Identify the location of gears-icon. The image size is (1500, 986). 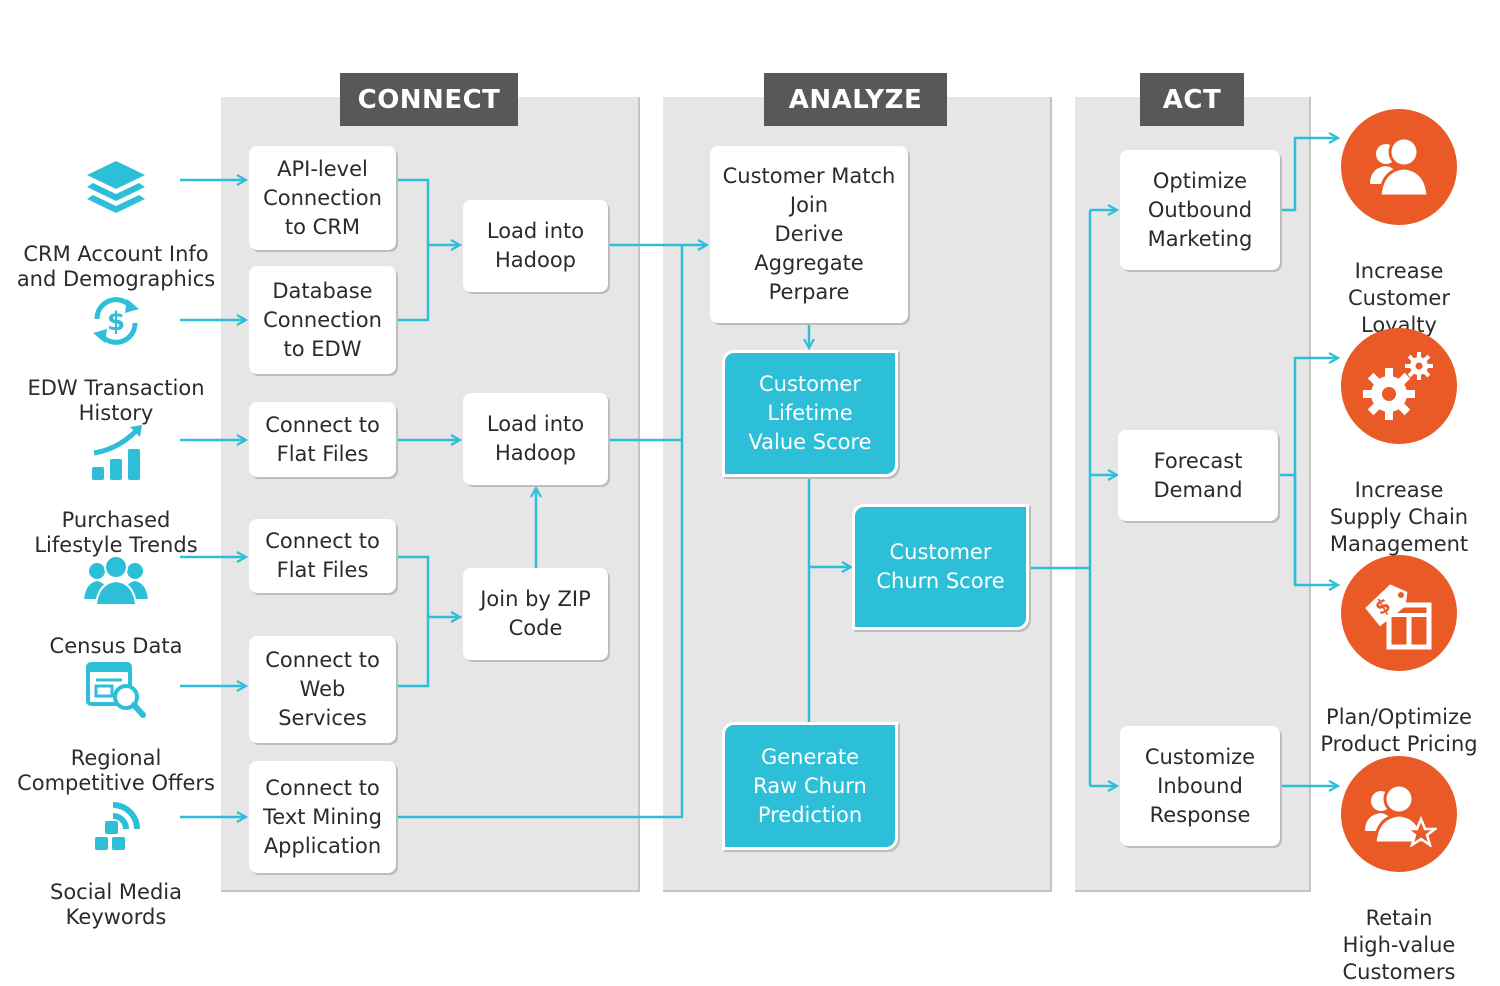
(1398, 386).